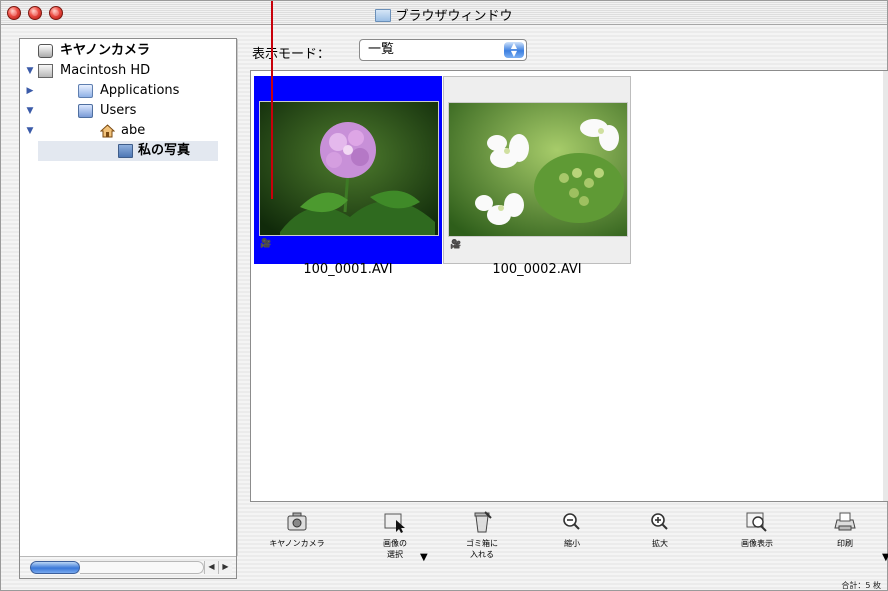 The width and height of the screenshot is (888, 591). I want to click on content-vertical-scrollbar, so click(885, 286).